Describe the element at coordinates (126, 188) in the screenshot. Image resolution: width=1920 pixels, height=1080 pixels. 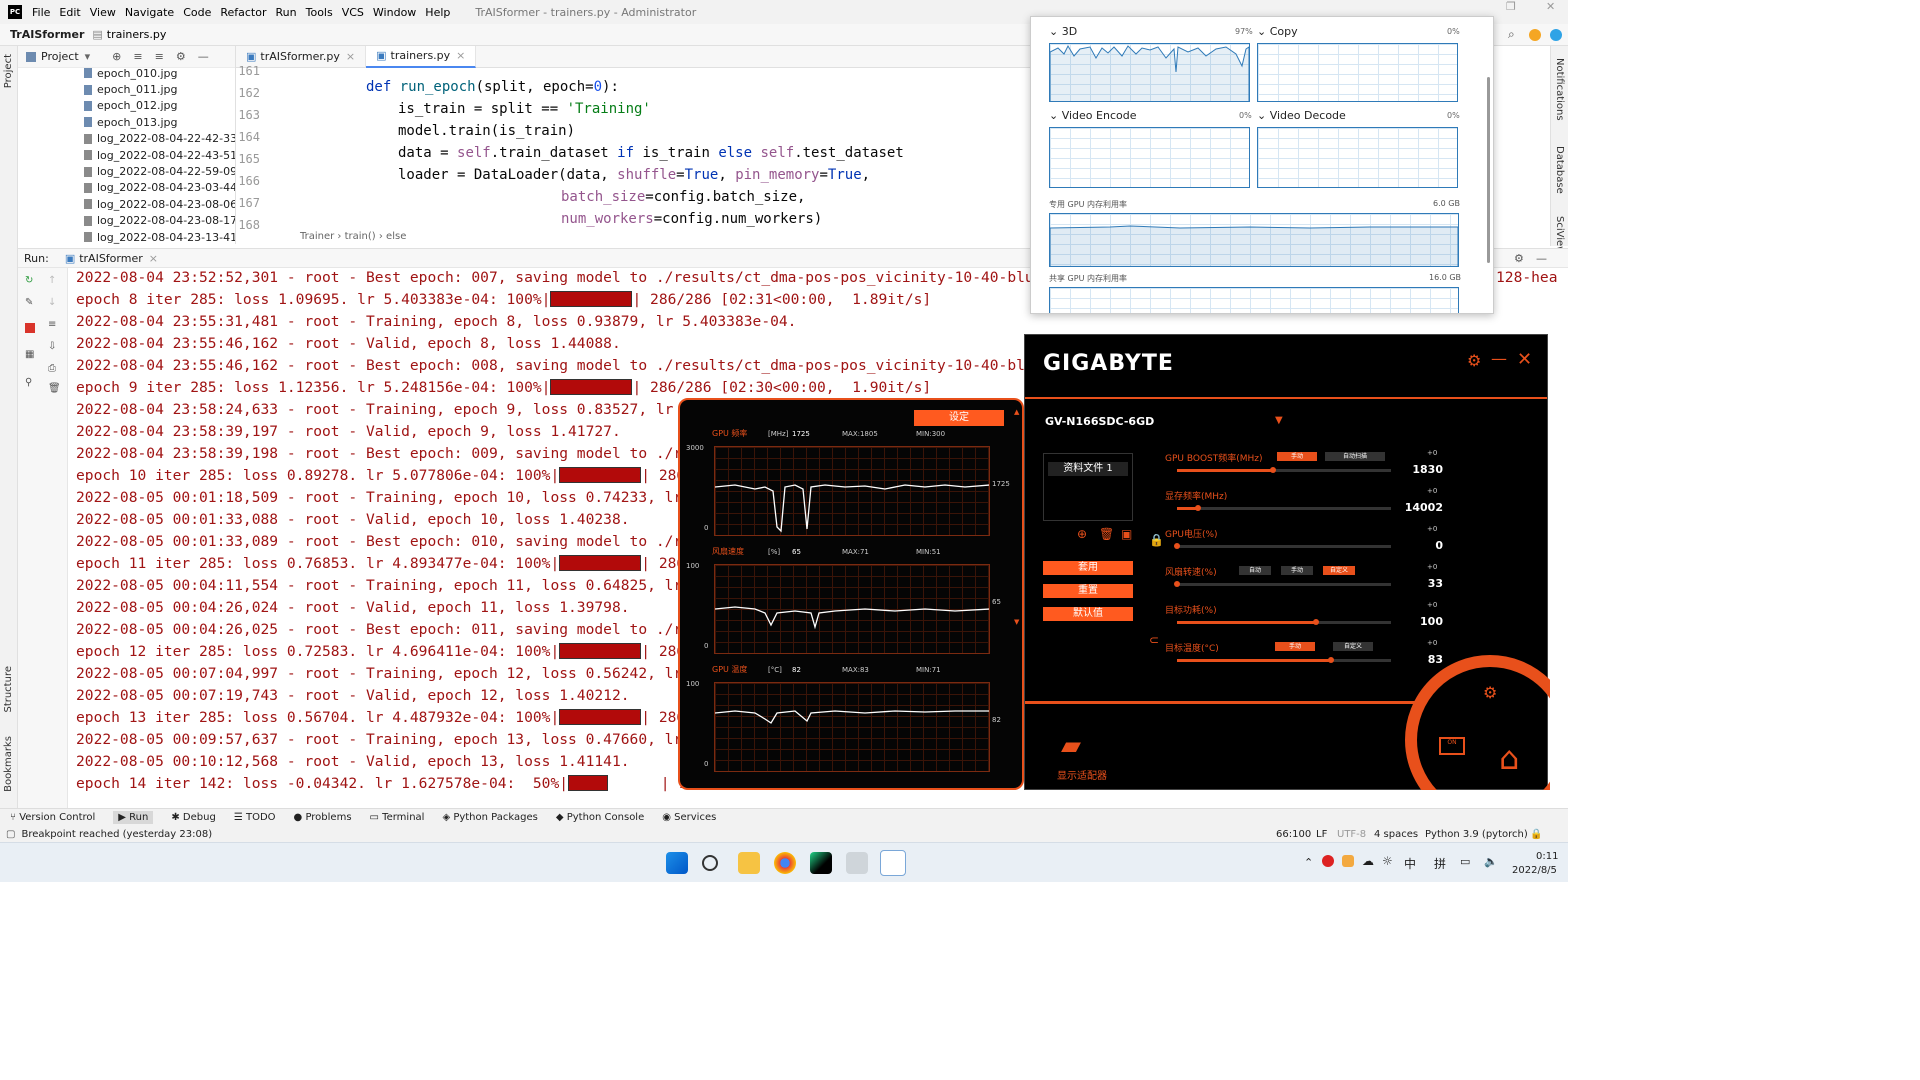
I see `log-file-item: log_2022-08-04-23-03-44_As` at that location.